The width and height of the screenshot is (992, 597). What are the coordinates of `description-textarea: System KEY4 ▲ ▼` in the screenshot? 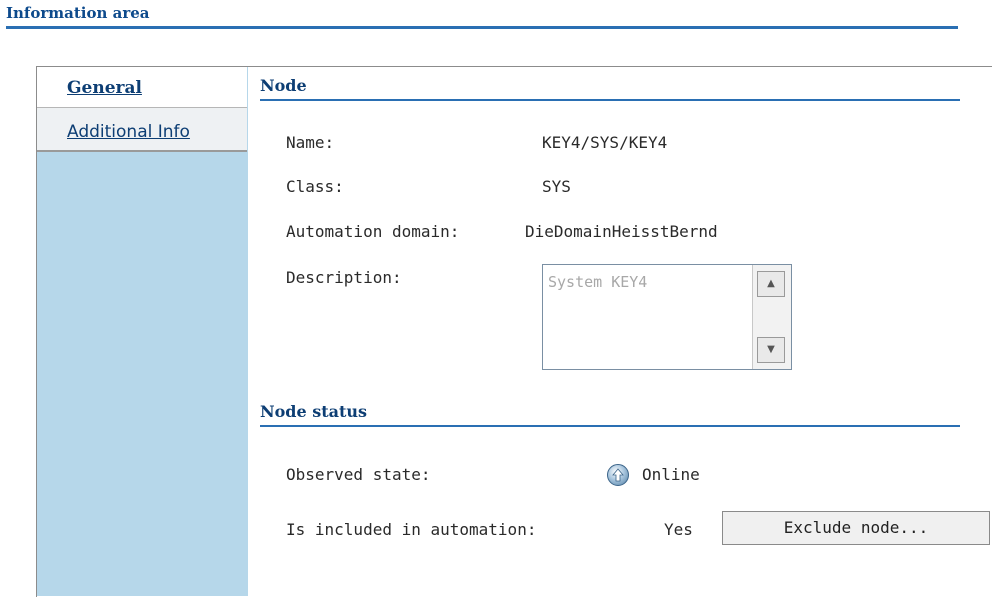 It's located at (667, 317).